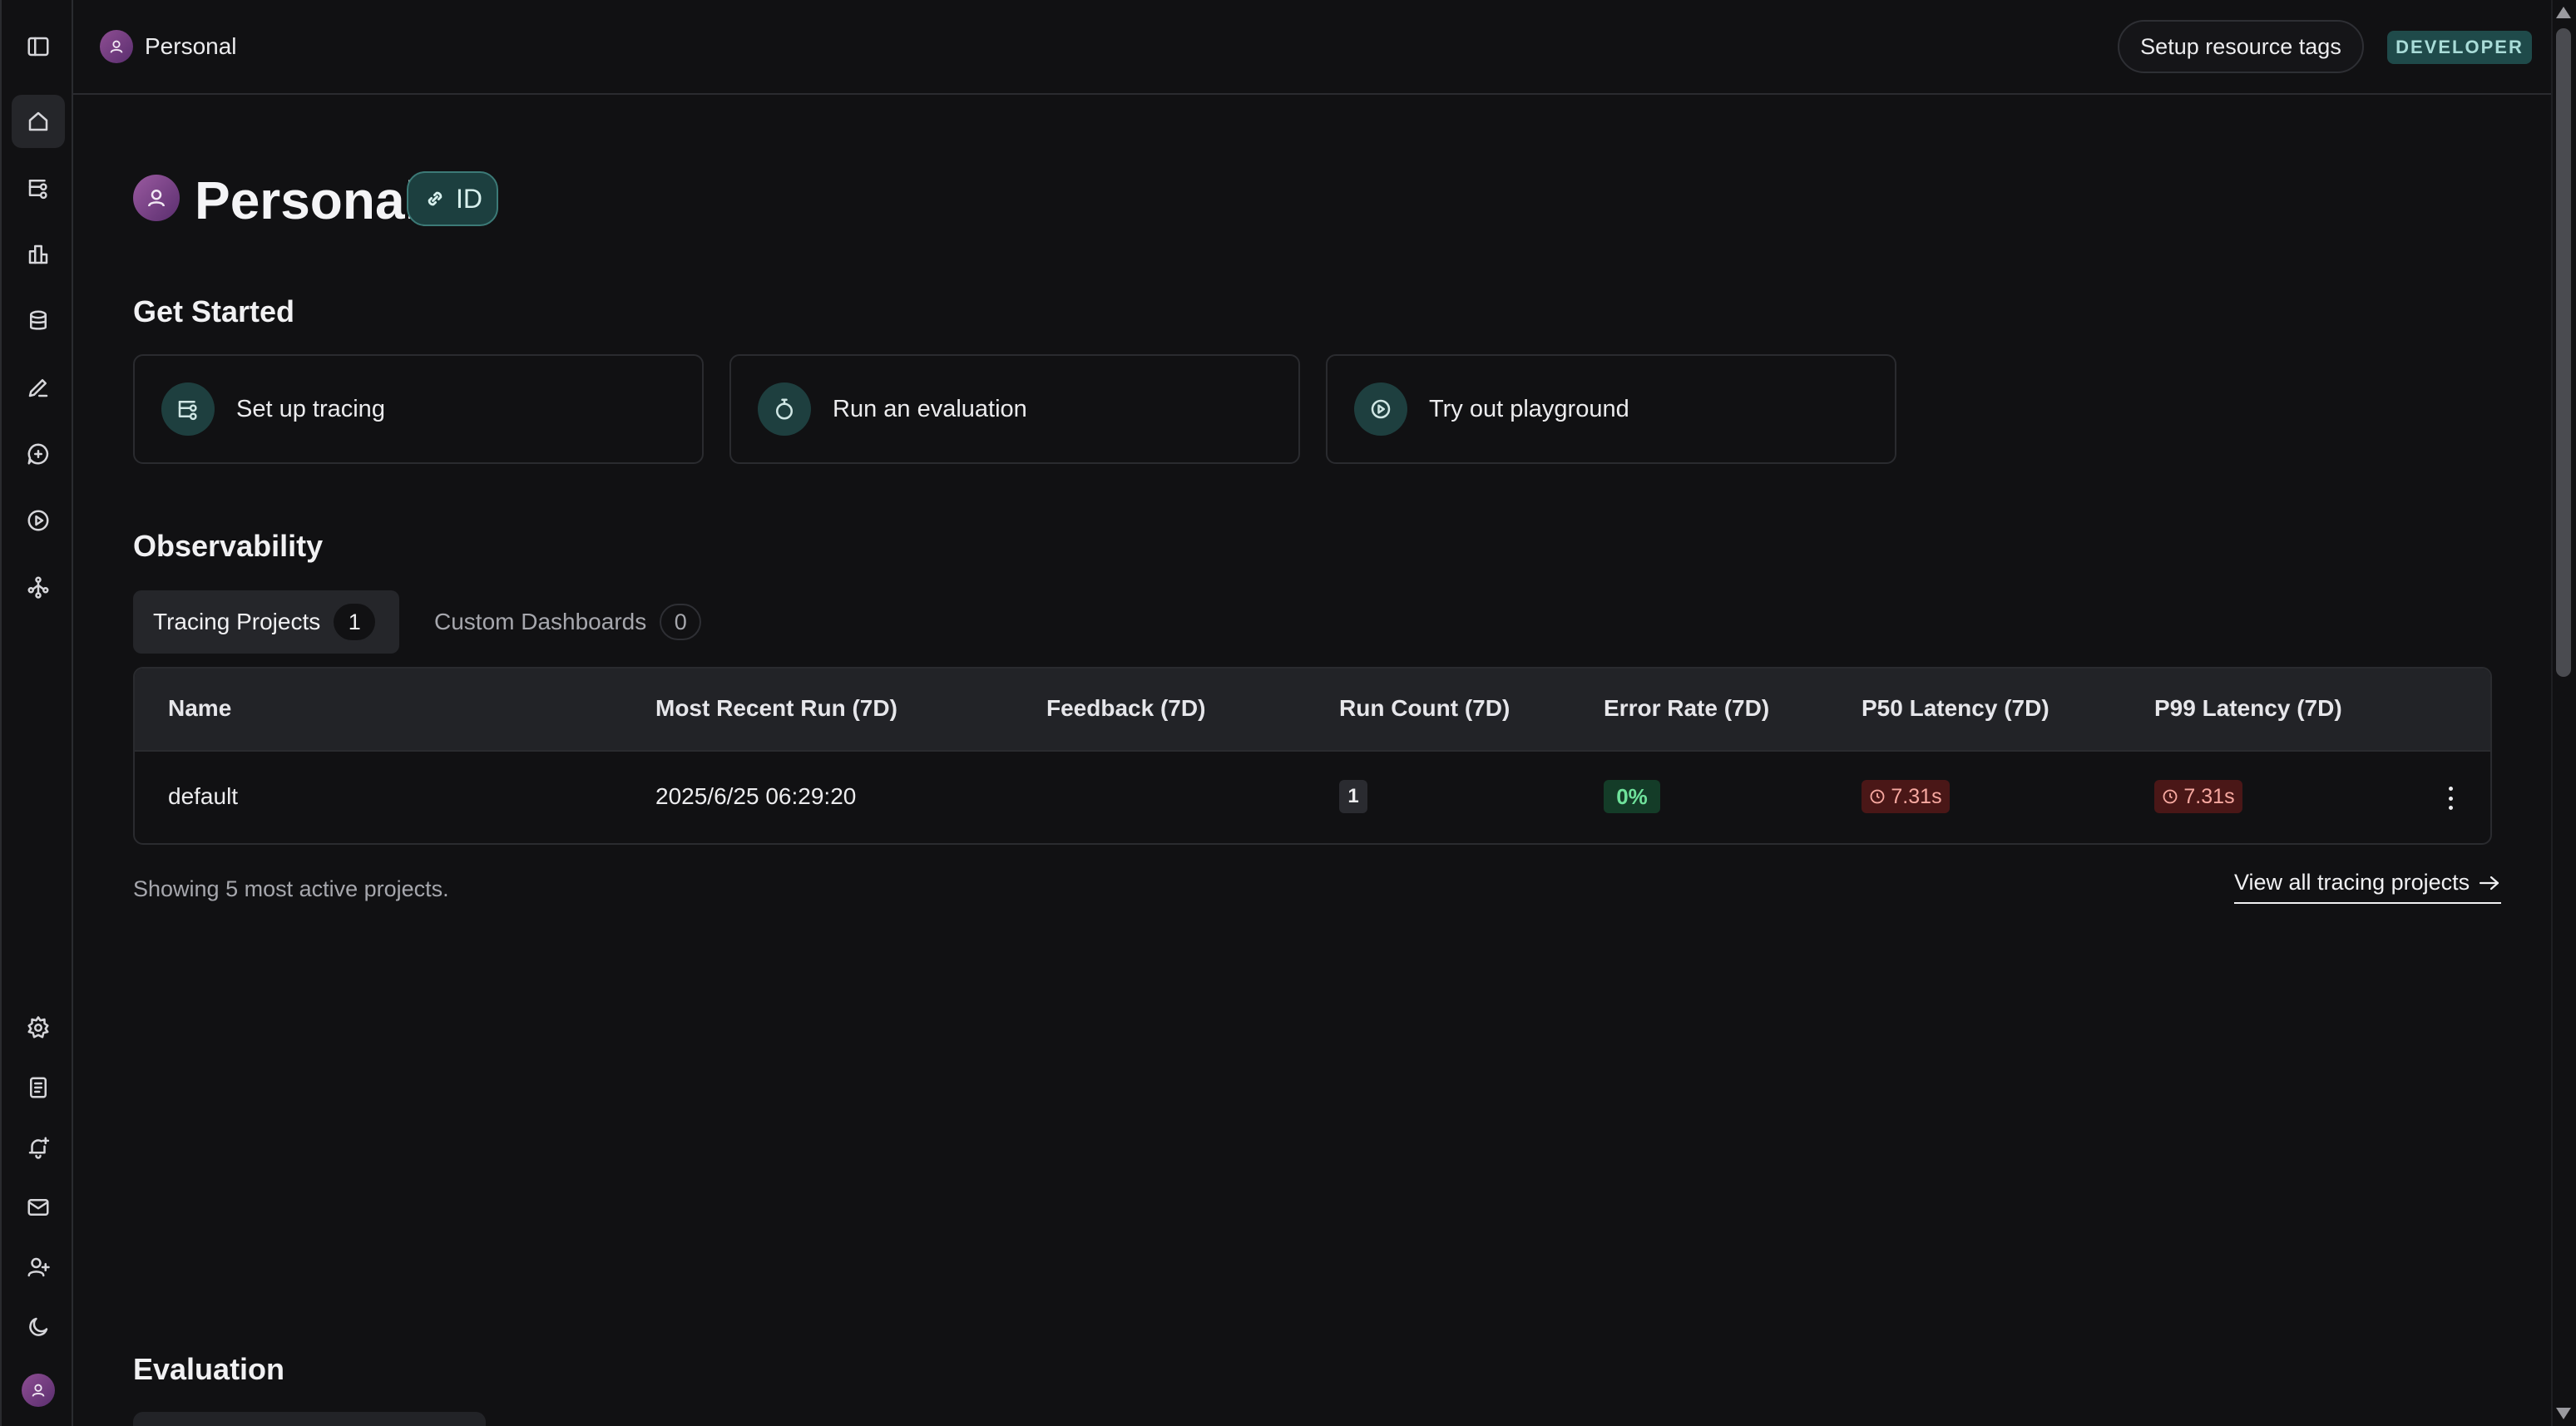  Describe the element at coordinates (203, 796) in the screenshot. I see `project-name: default` at that location.